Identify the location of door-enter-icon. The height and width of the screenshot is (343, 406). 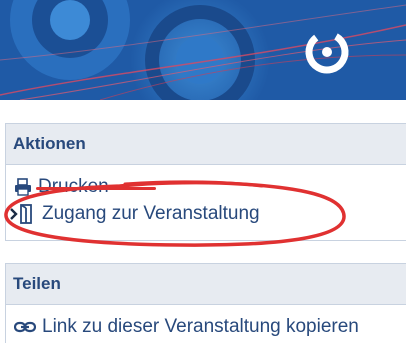
(23, 214).